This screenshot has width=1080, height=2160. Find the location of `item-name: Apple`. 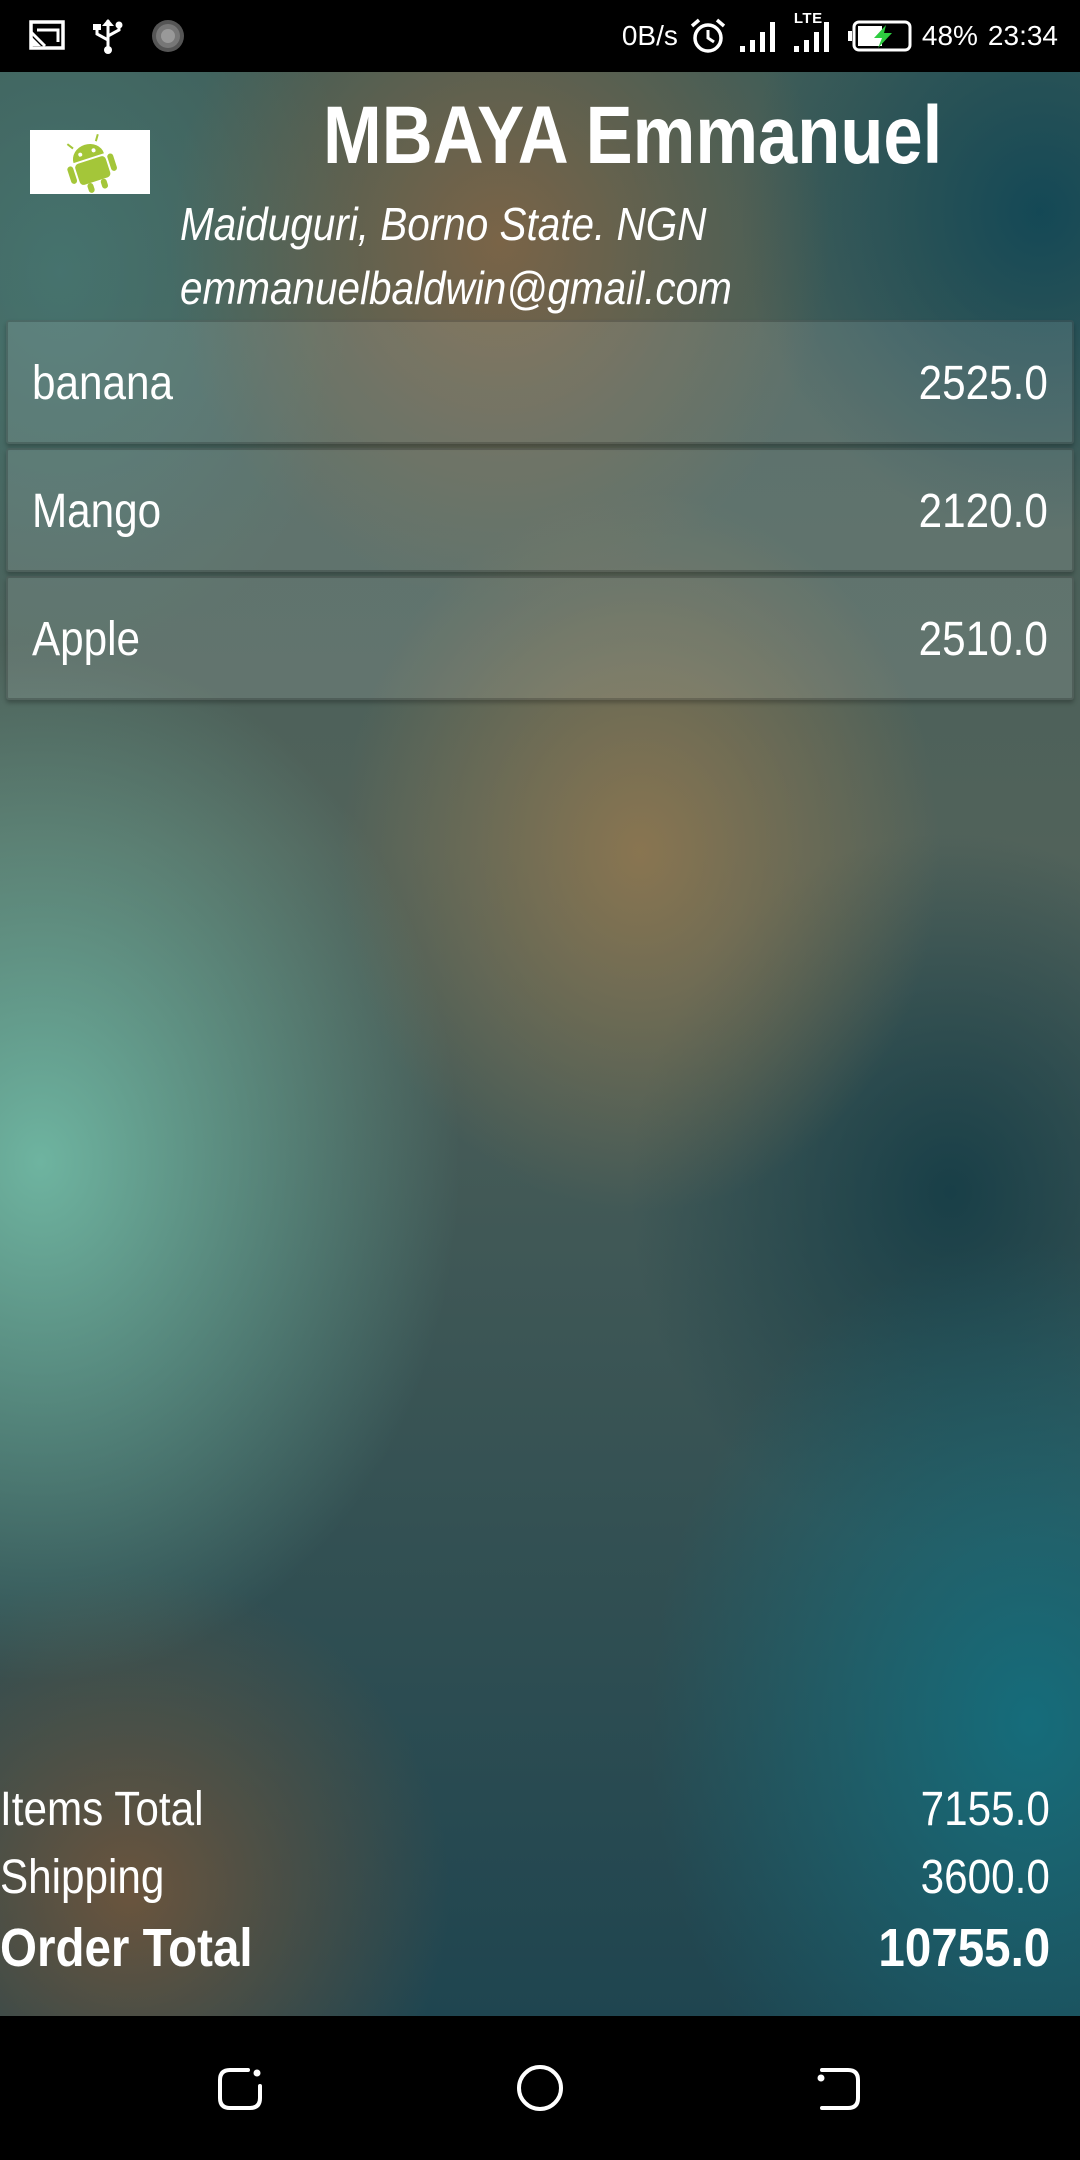

item-name: Apple is located at coordinates (86, 639).